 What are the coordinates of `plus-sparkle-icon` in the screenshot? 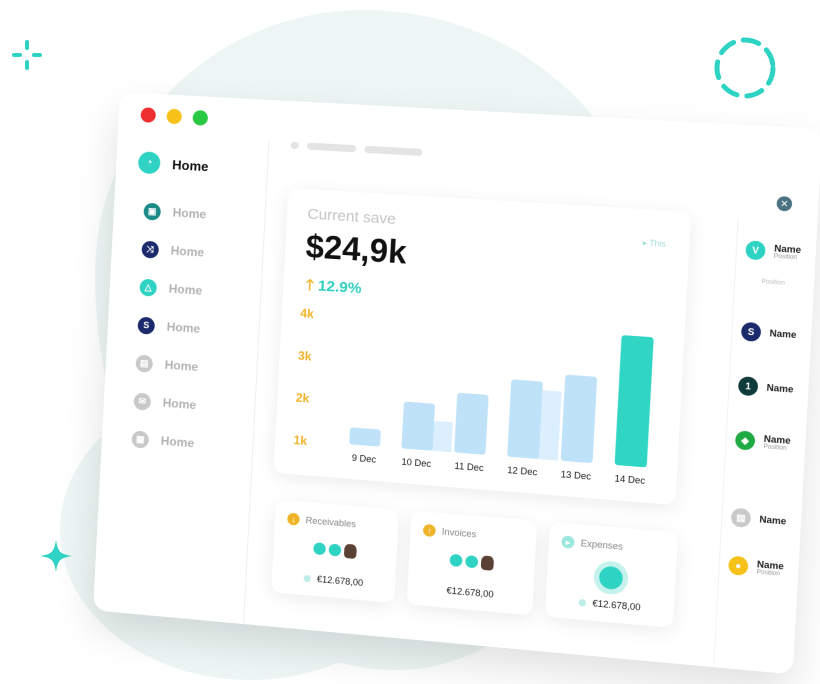 It's located at (27, 55).